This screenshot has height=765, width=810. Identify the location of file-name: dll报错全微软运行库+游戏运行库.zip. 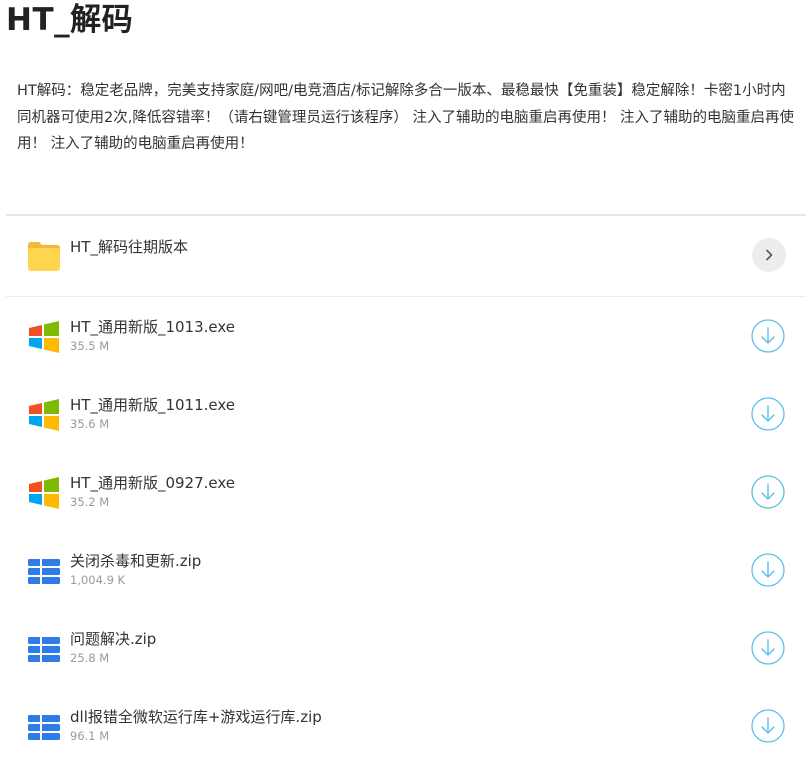
(196, 717).